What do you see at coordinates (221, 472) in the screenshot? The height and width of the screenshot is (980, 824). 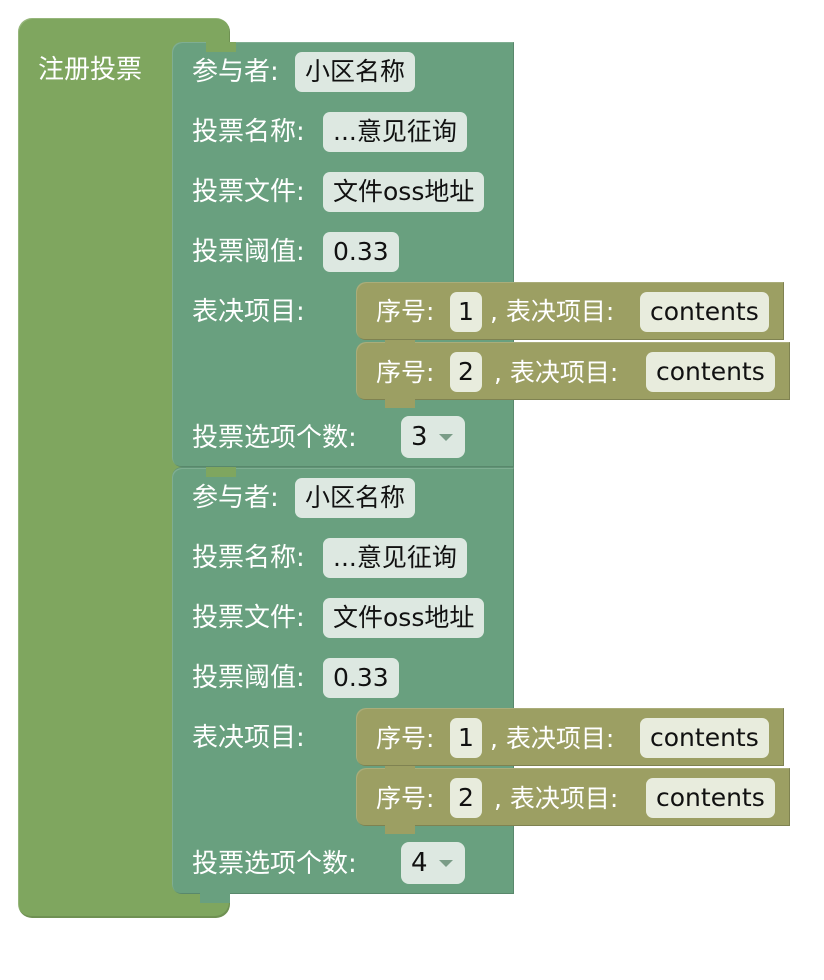 I see `block-2-top-notch` at bounding box center [221, 472].